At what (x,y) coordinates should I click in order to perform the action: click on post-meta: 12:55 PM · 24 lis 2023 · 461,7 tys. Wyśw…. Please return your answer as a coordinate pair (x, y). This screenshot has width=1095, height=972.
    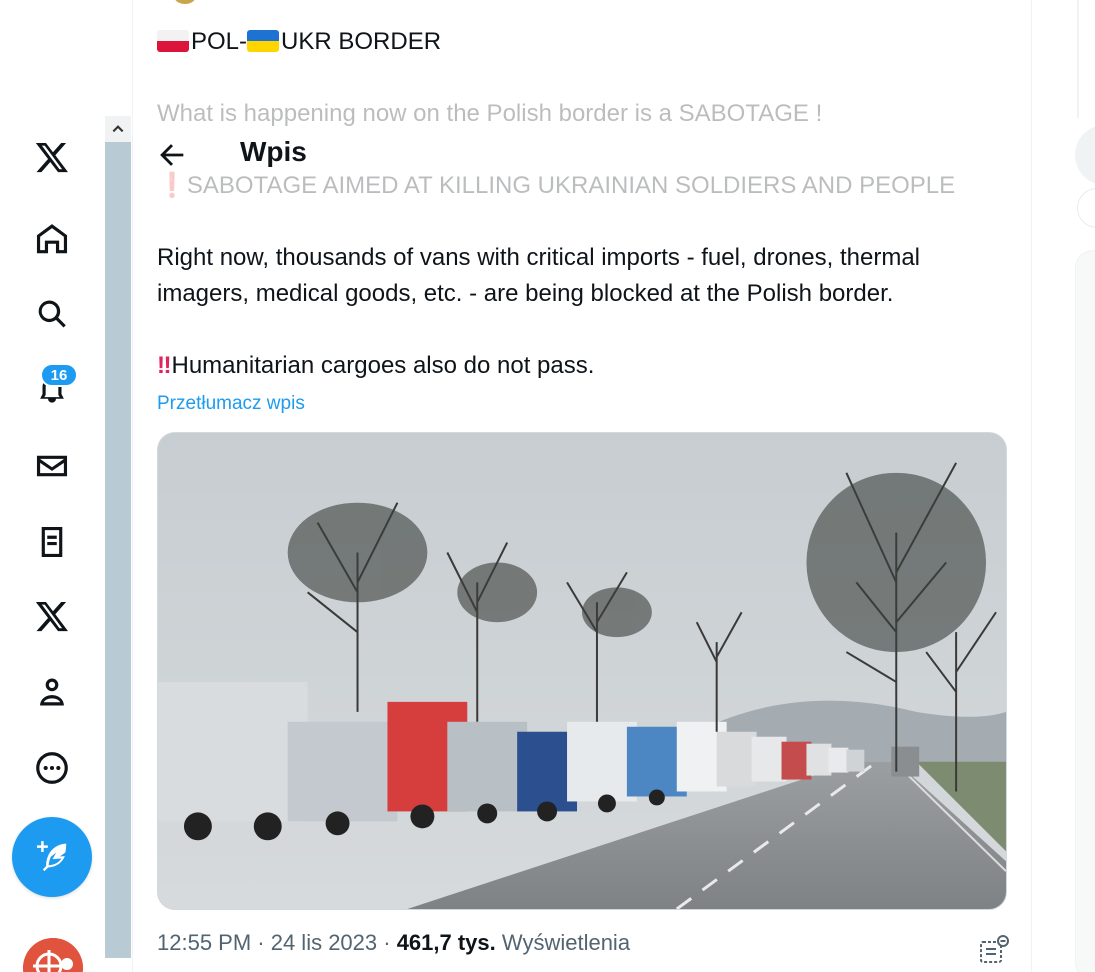
    Looking at the image, I should click on (393, 943).